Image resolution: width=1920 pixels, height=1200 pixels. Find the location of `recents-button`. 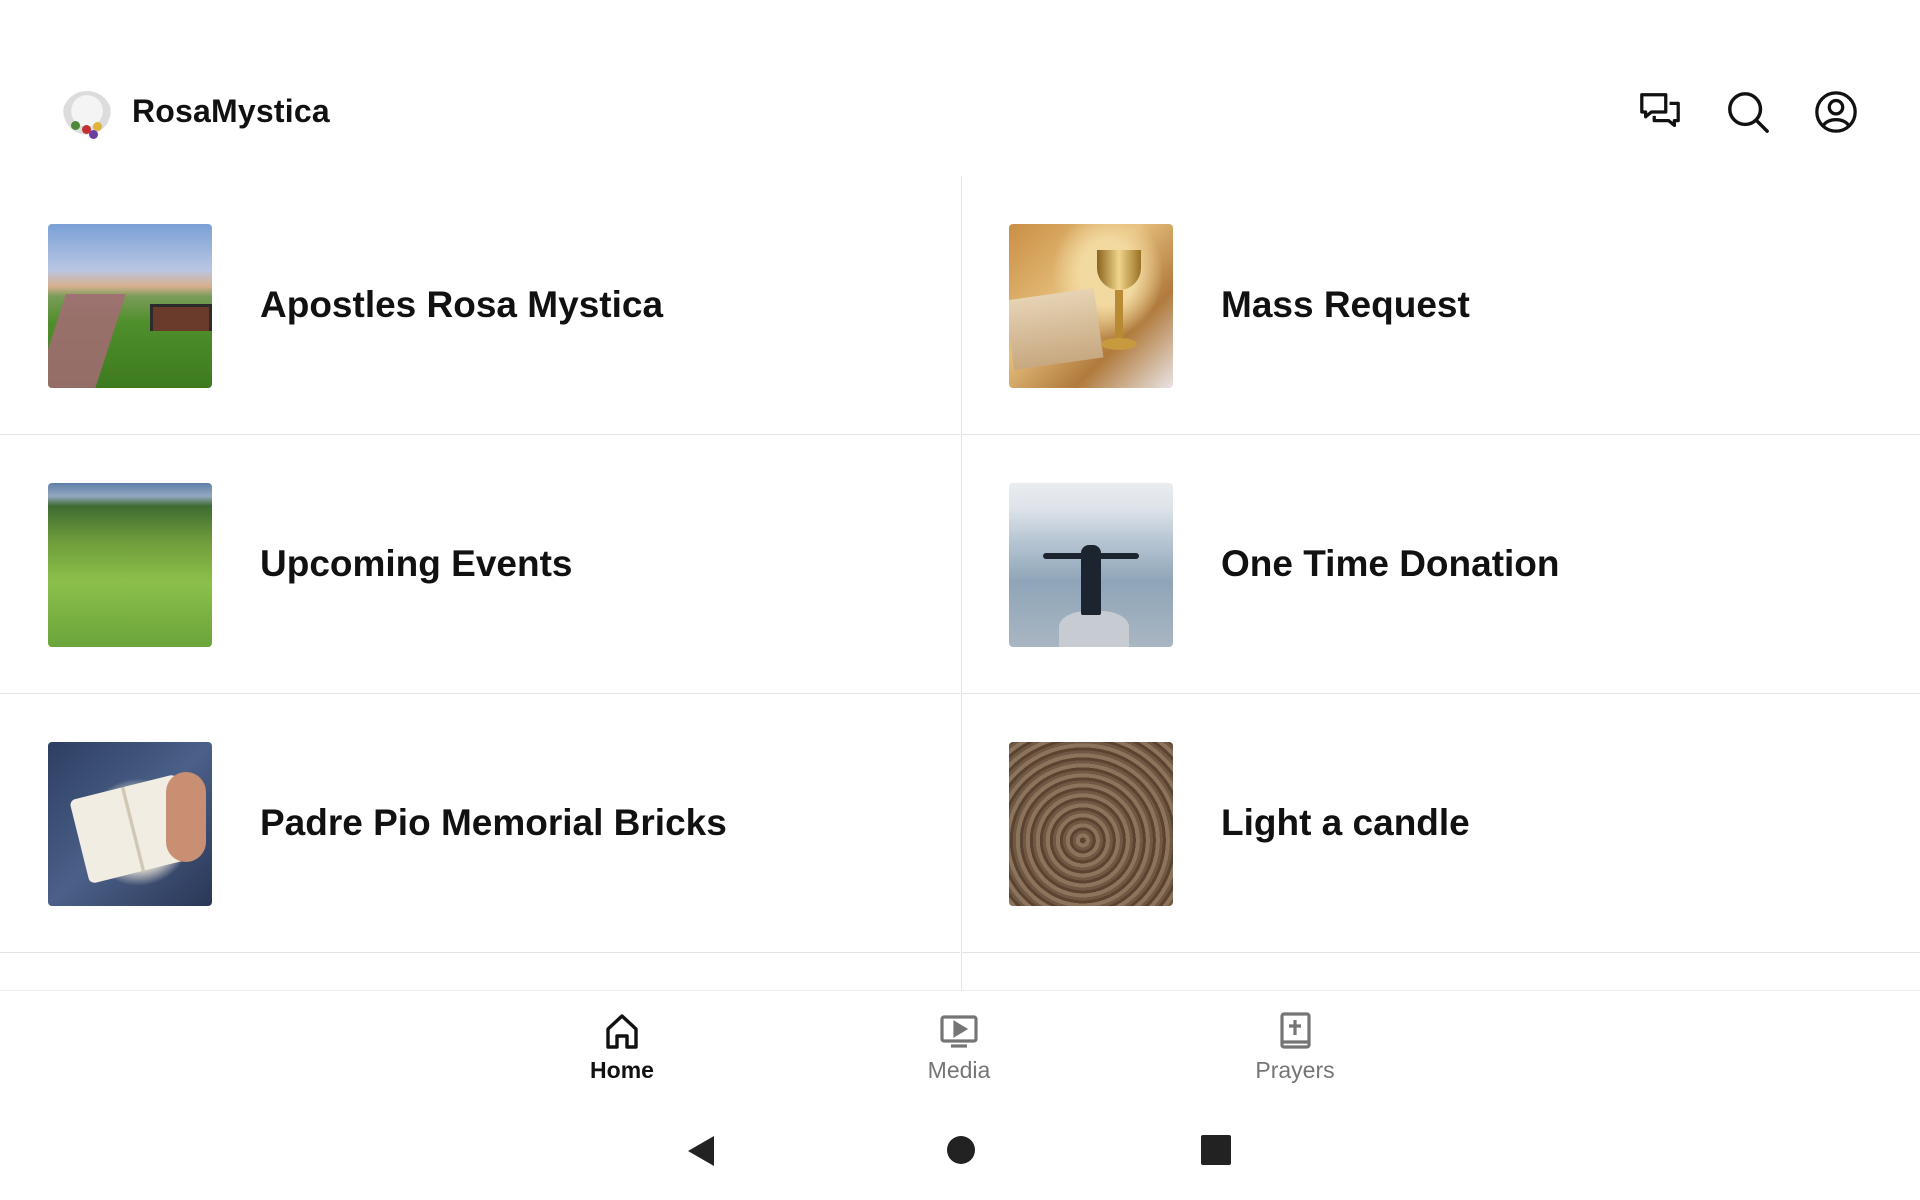

recents-button is located at coordinates (1216, 1150).